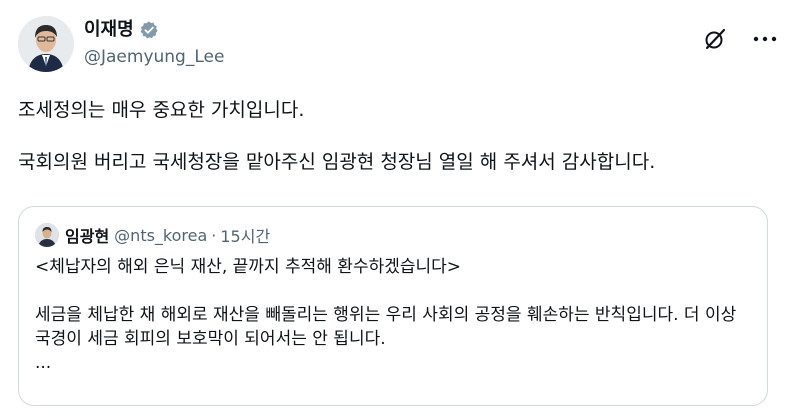 This screenshot has width=800, height=416. What do you see at coordinates (46, 44) in the screenshot?
I see `author-avatar` at bounding box center [46, 44].